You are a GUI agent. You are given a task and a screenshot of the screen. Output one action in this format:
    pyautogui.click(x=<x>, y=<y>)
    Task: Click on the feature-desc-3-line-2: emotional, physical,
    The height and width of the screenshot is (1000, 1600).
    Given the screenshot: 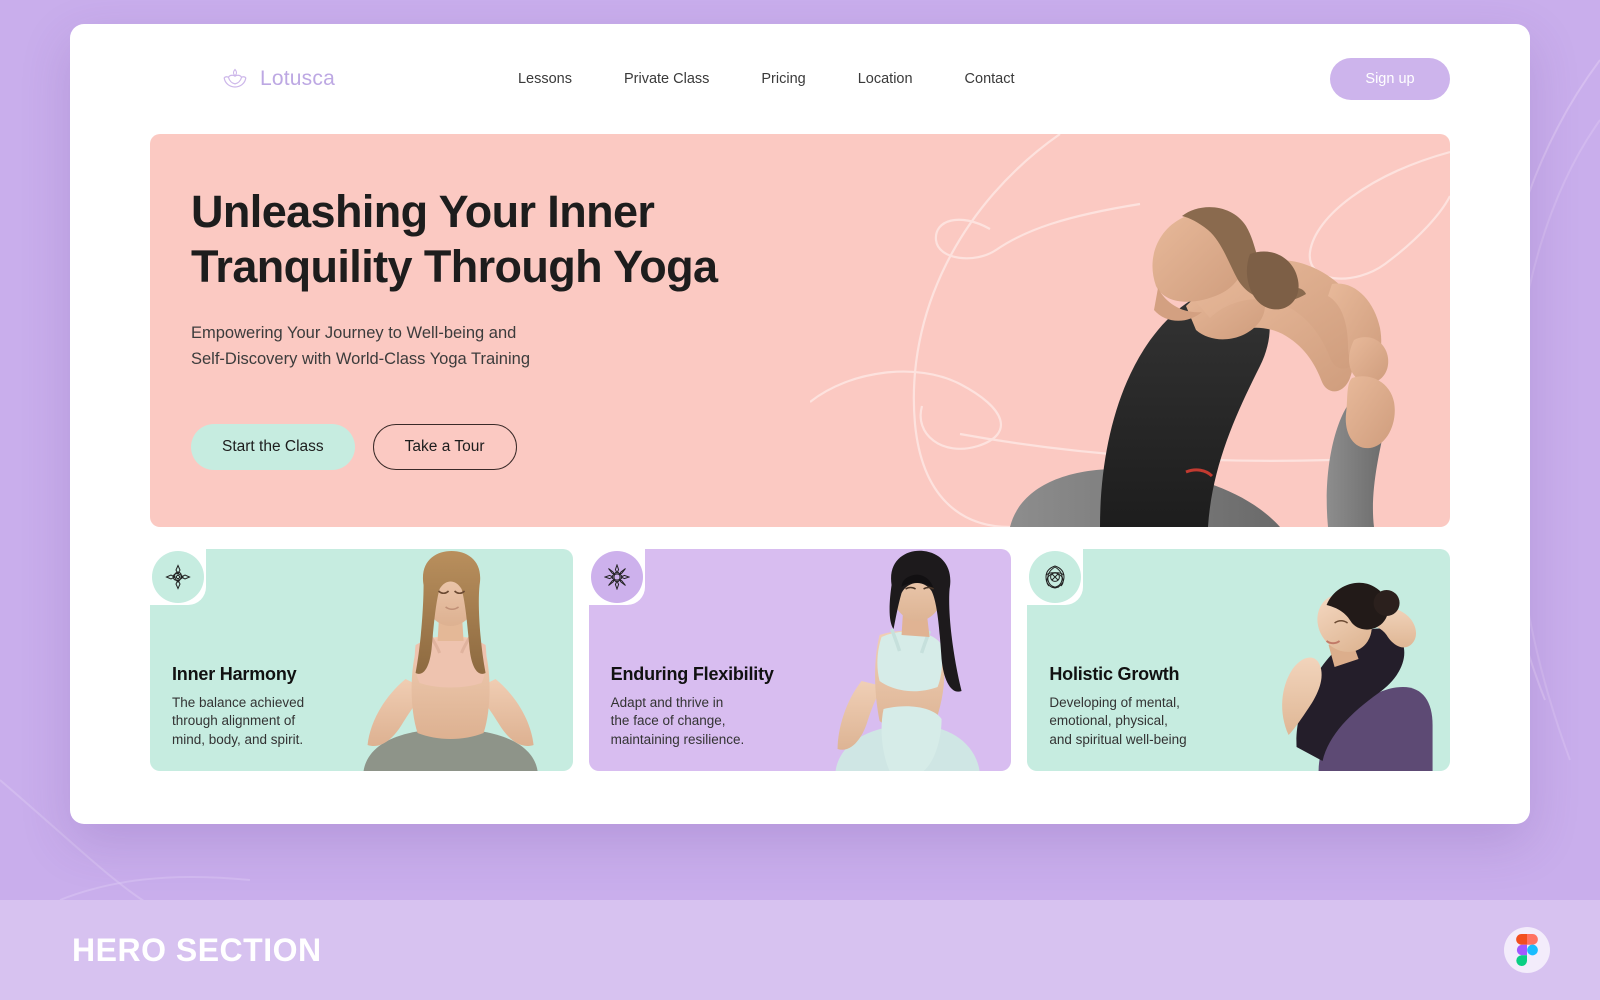 What is the action you would take?
    pyautogui.click(x=1108, y=720)
    